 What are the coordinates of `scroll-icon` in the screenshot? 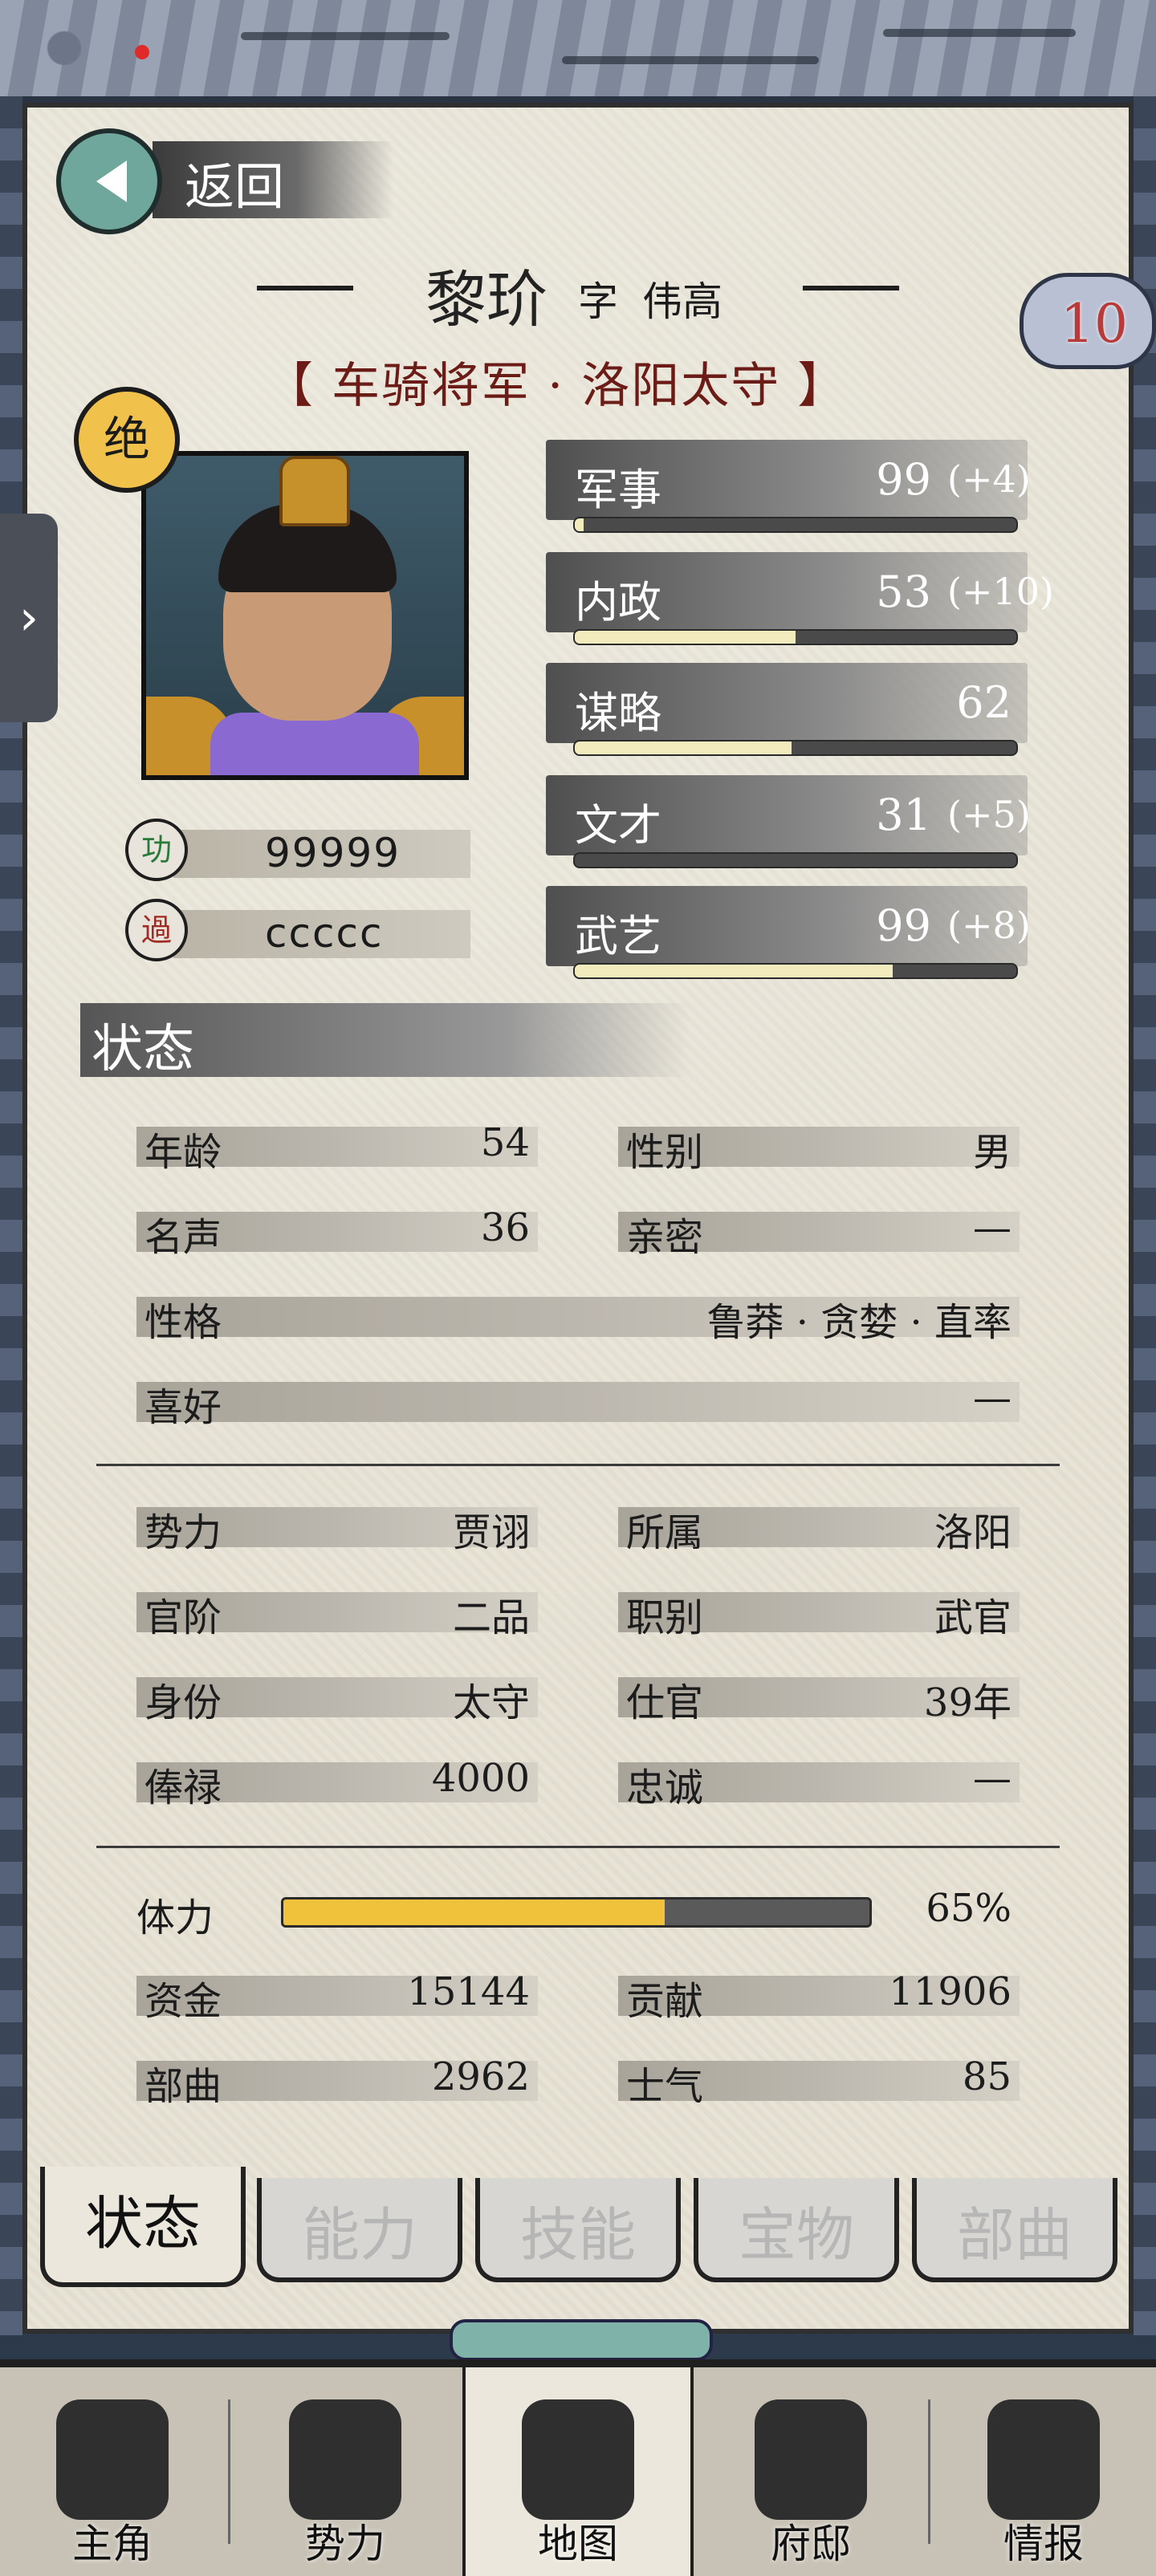 It's located at (1044, 2459).